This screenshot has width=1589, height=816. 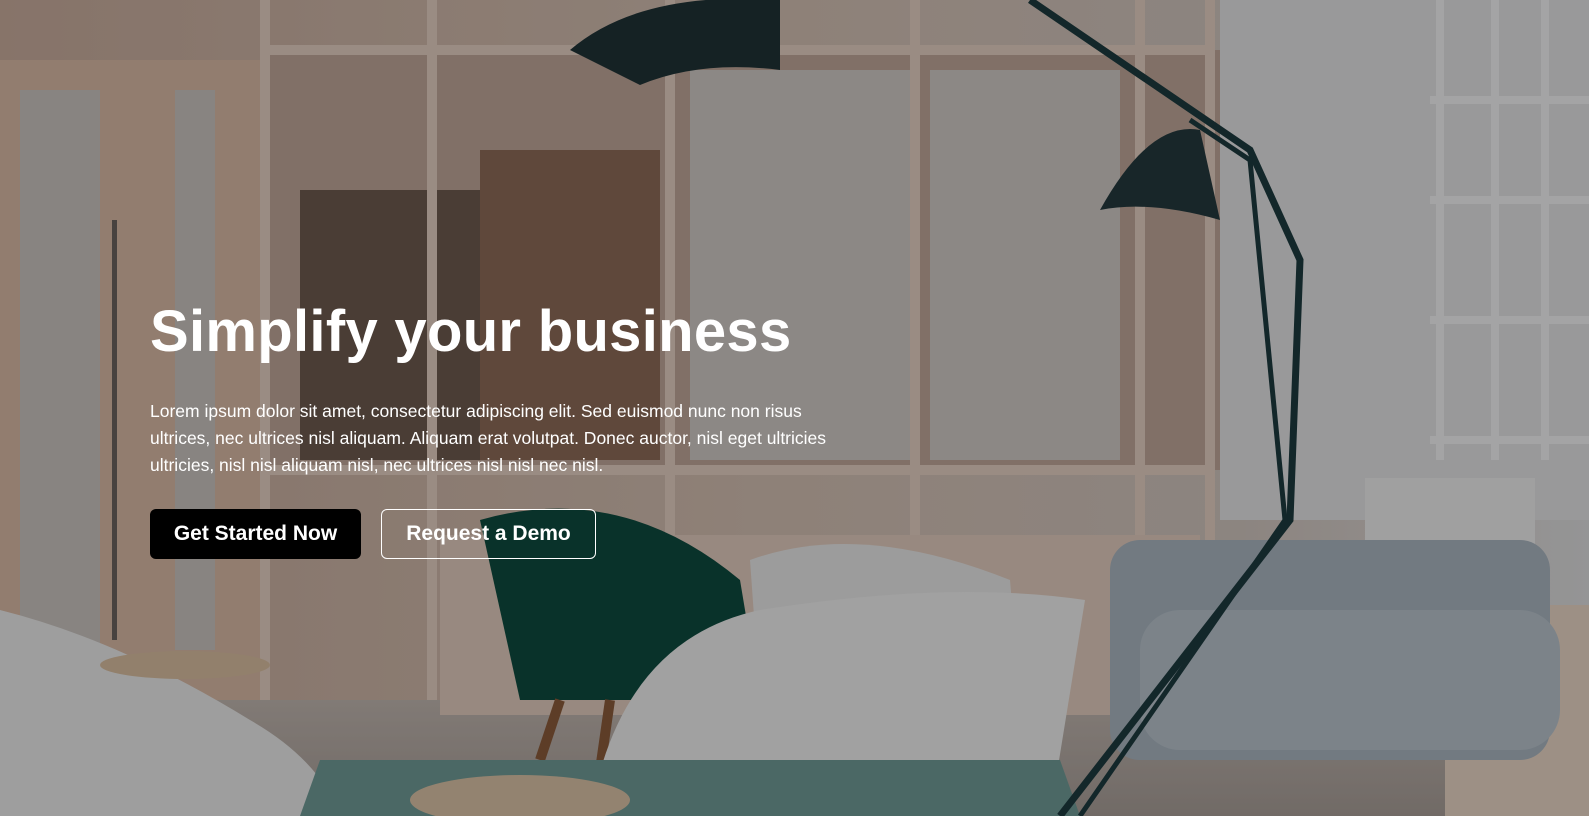 I want to click on request-demo-button: Request a Demo, so click(x=488, y=534).